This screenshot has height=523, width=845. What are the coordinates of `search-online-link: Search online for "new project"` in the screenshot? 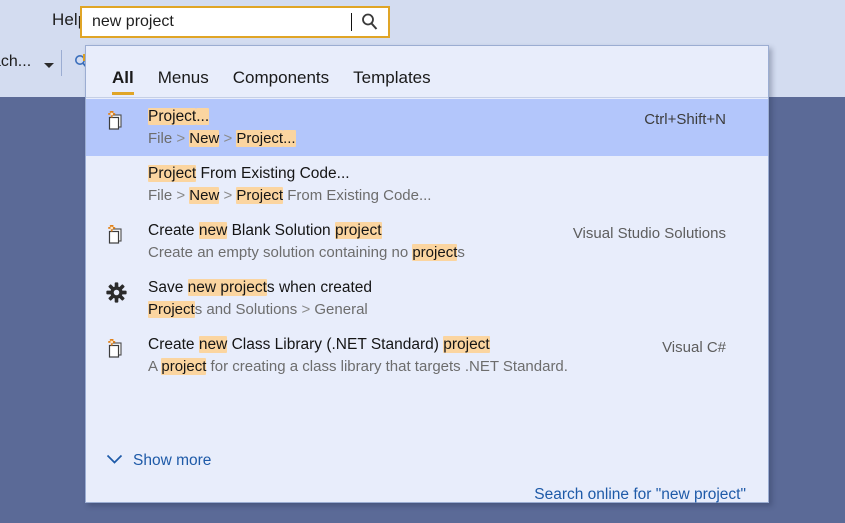 It's located at (640, 494).